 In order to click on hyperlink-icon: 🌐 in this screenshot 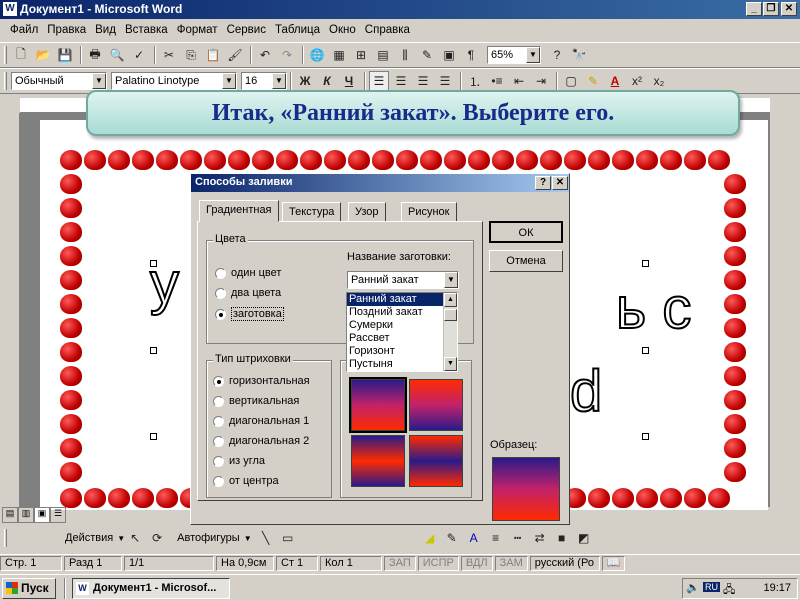, I will do `click(317, 55)`.